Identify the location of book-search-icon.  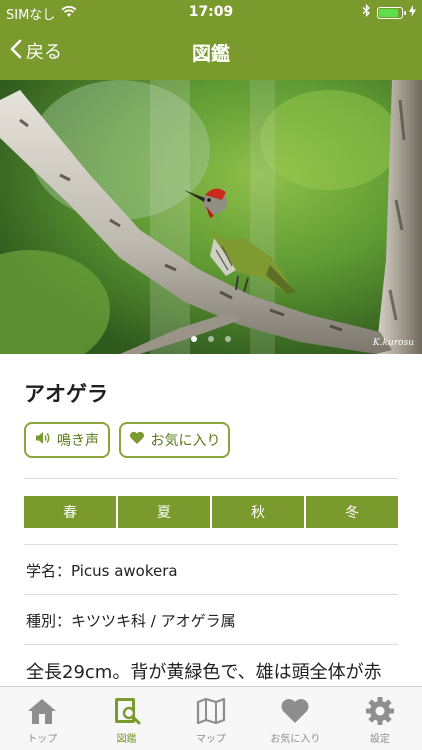
(127, 711).